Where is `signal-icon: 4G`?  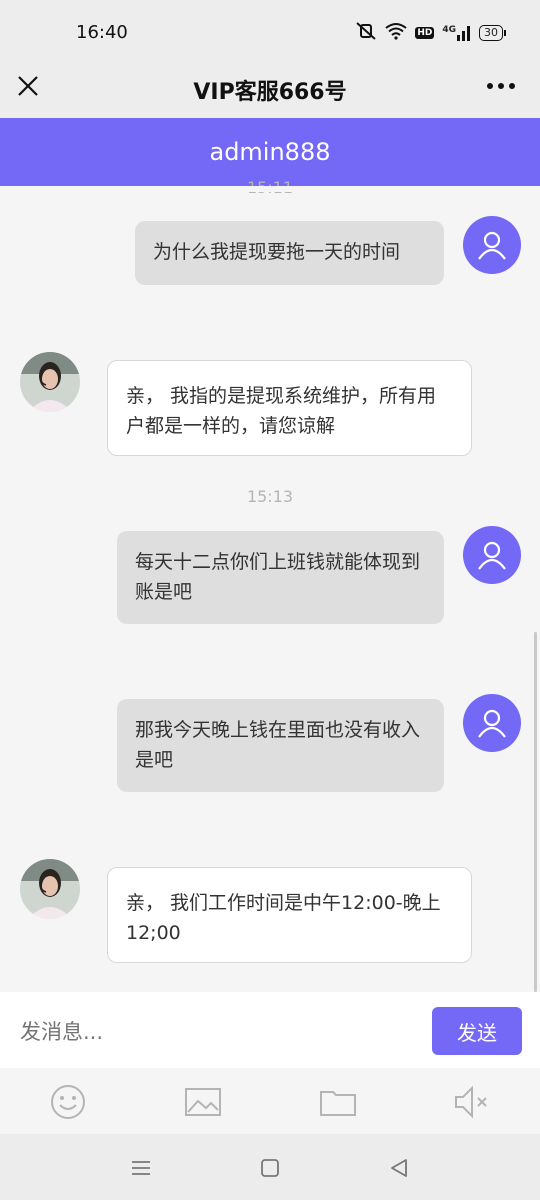 signal-icon: 4G is located at coordinates (456, 33).